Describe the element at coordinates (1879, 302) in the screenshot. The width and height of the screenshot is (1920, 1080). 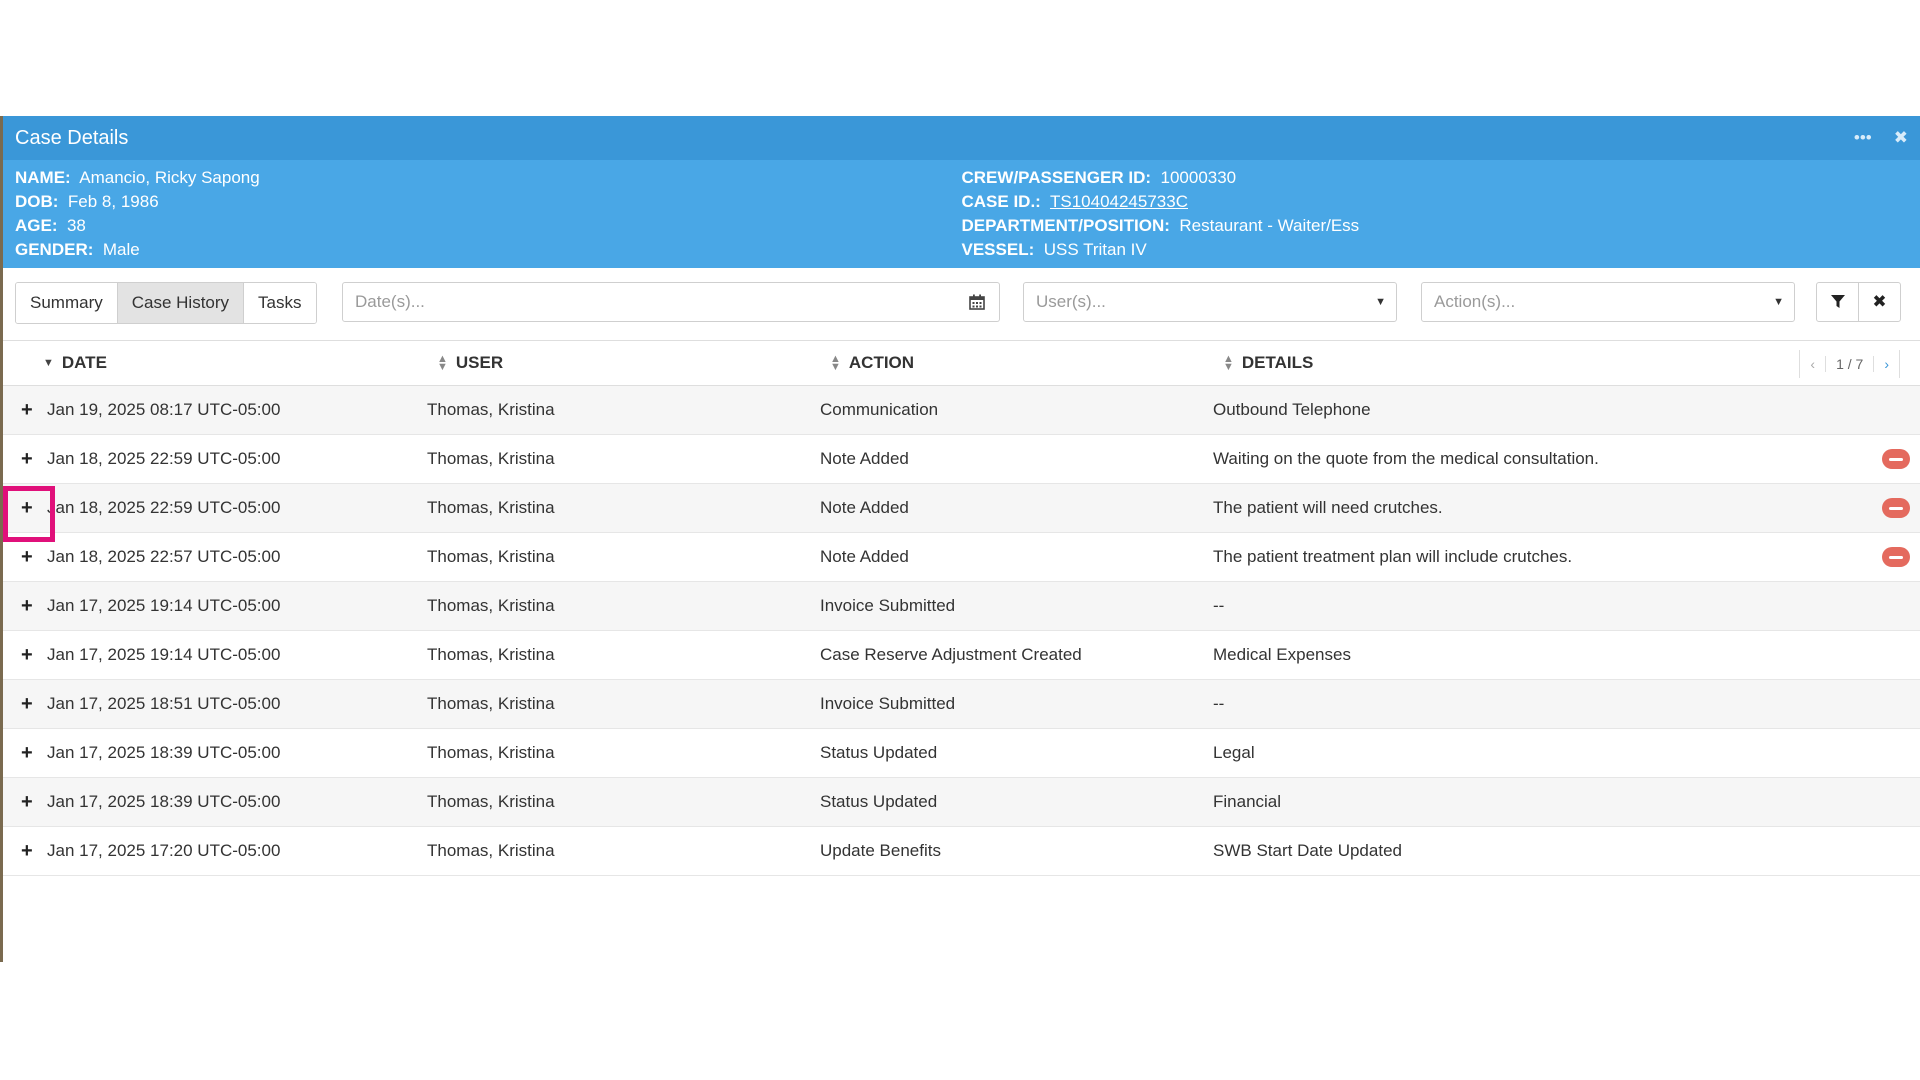
I see `clear-filter-button: ✖` at that location.